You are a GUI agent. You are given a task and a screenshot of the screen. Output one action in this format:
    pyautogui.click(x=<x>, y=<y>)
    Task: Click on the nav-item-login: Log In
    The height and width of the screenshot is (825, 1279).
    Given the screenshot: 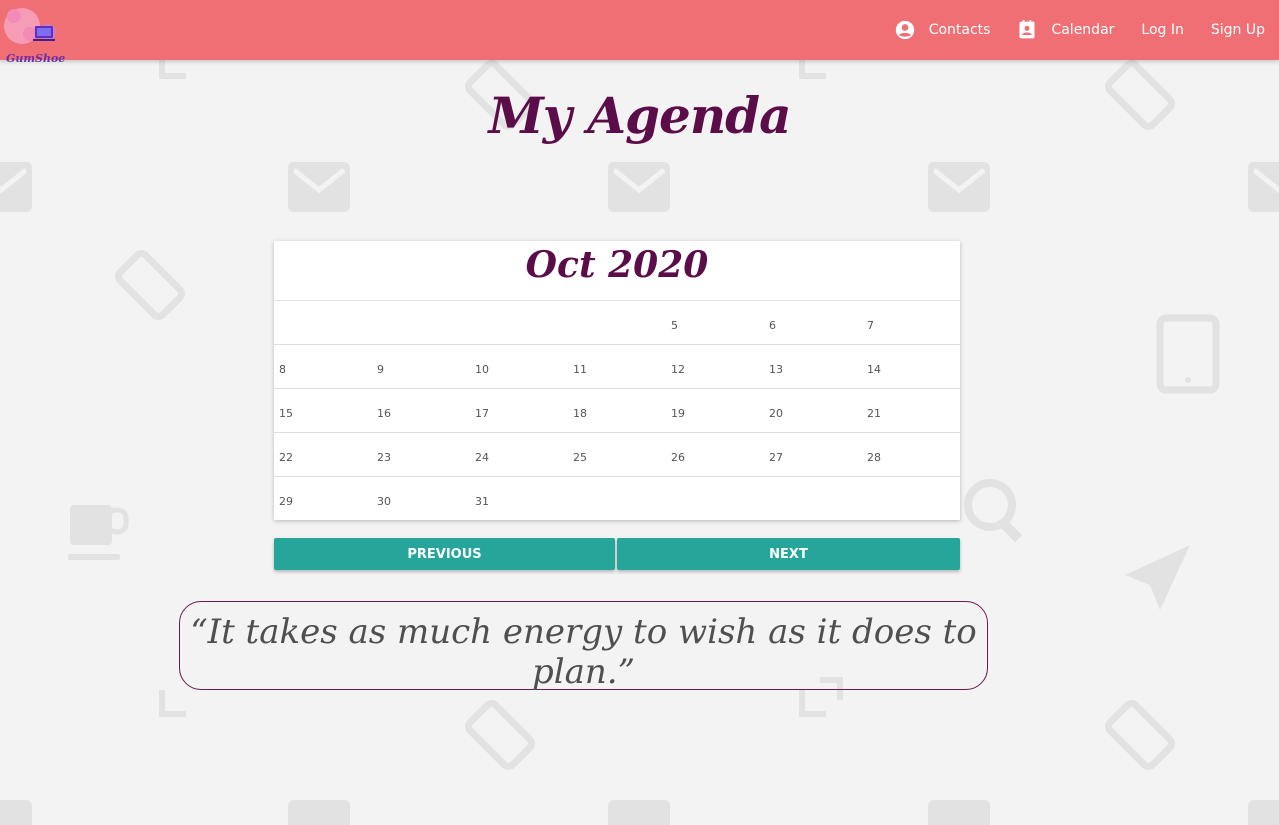 What is the action you would take?
    pyautogui.click(x=1162, y=30)
    